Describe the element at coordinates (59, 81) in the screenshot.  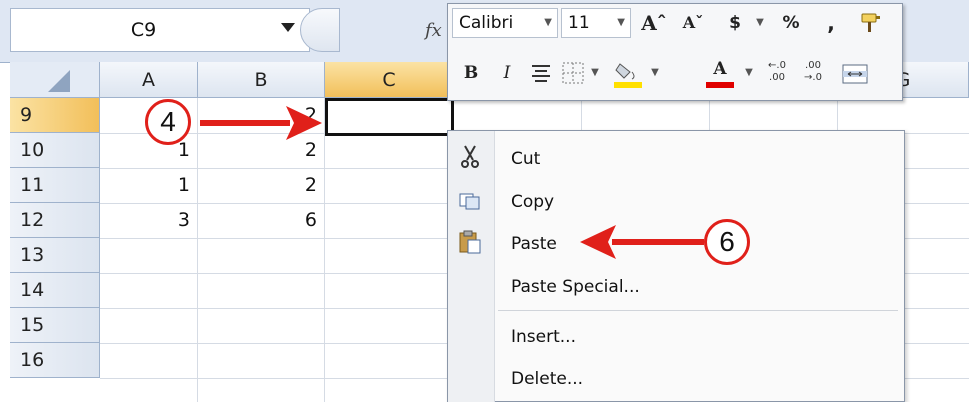
I see `select-all-icon` at that location.